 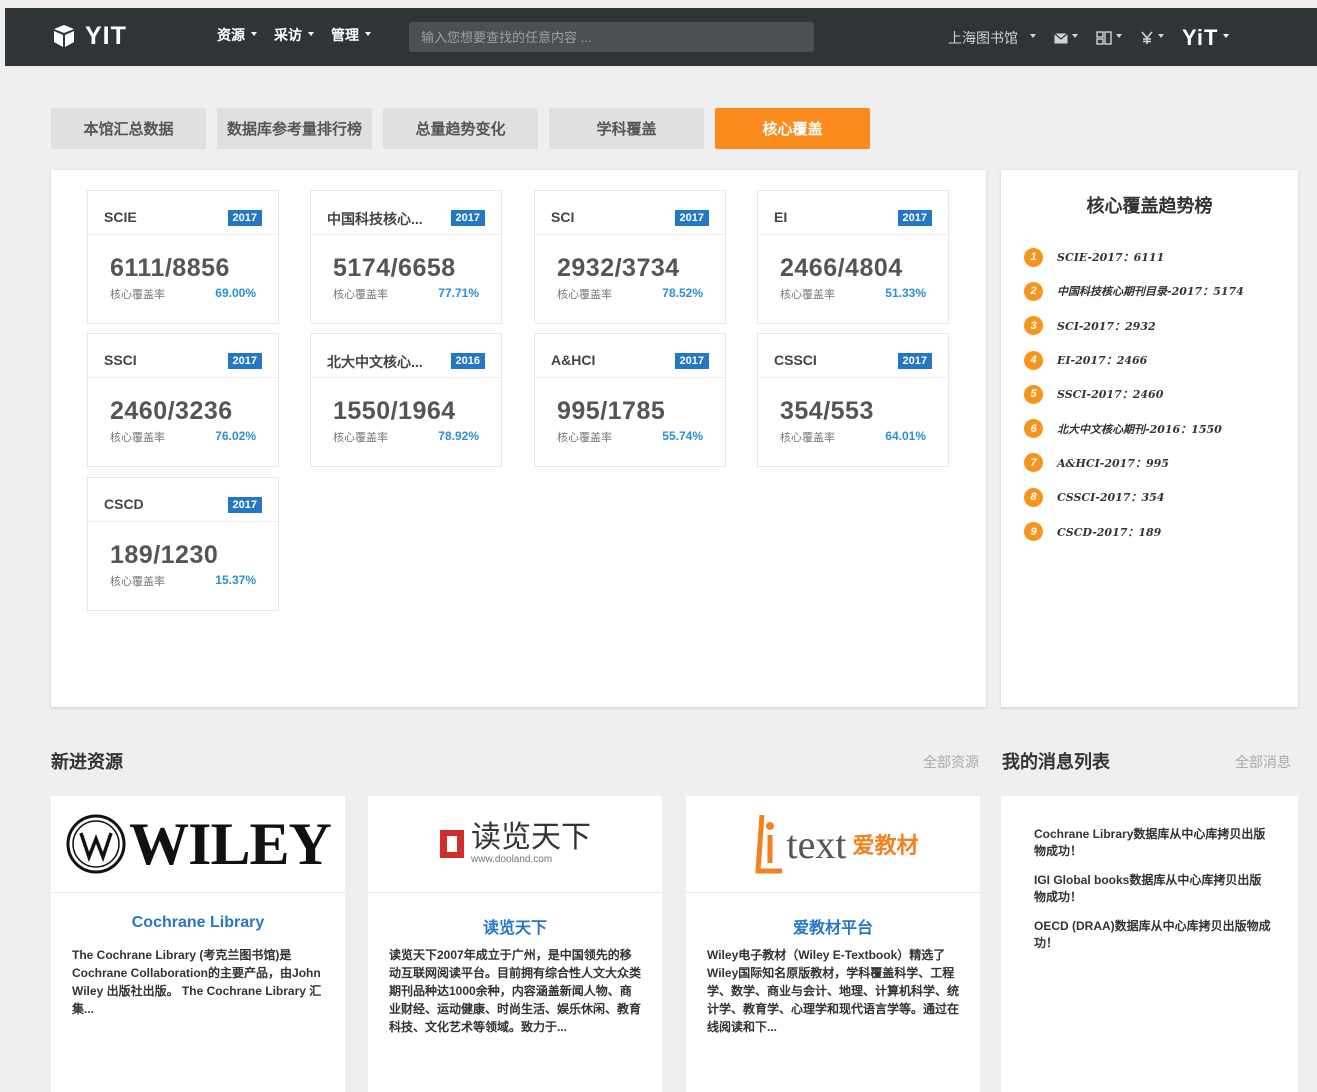 I want to click on coverage-card: SCI 2017 2932/3734 核心覆盖率 78.52%, so click(x=630, y=257).